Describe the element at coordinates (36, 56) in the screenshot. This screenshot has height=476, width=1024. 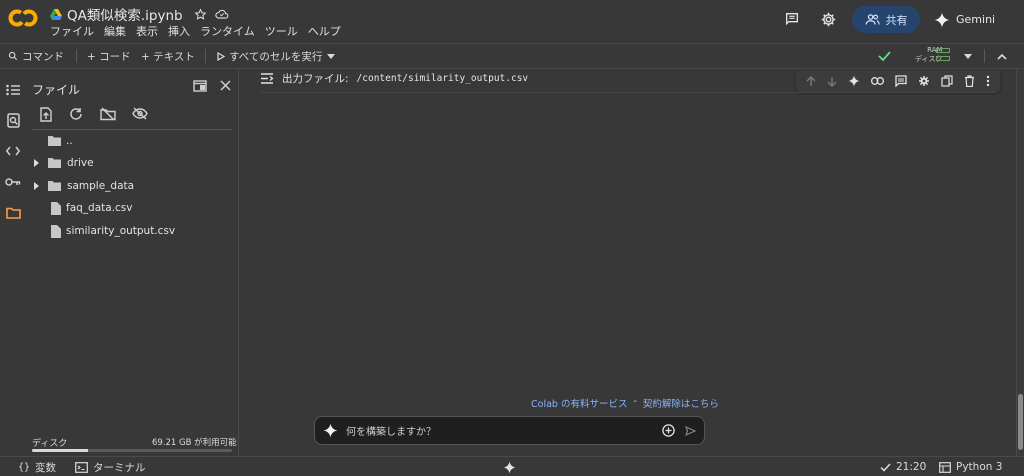
I see `command-palette-button: コマンド` at that location.